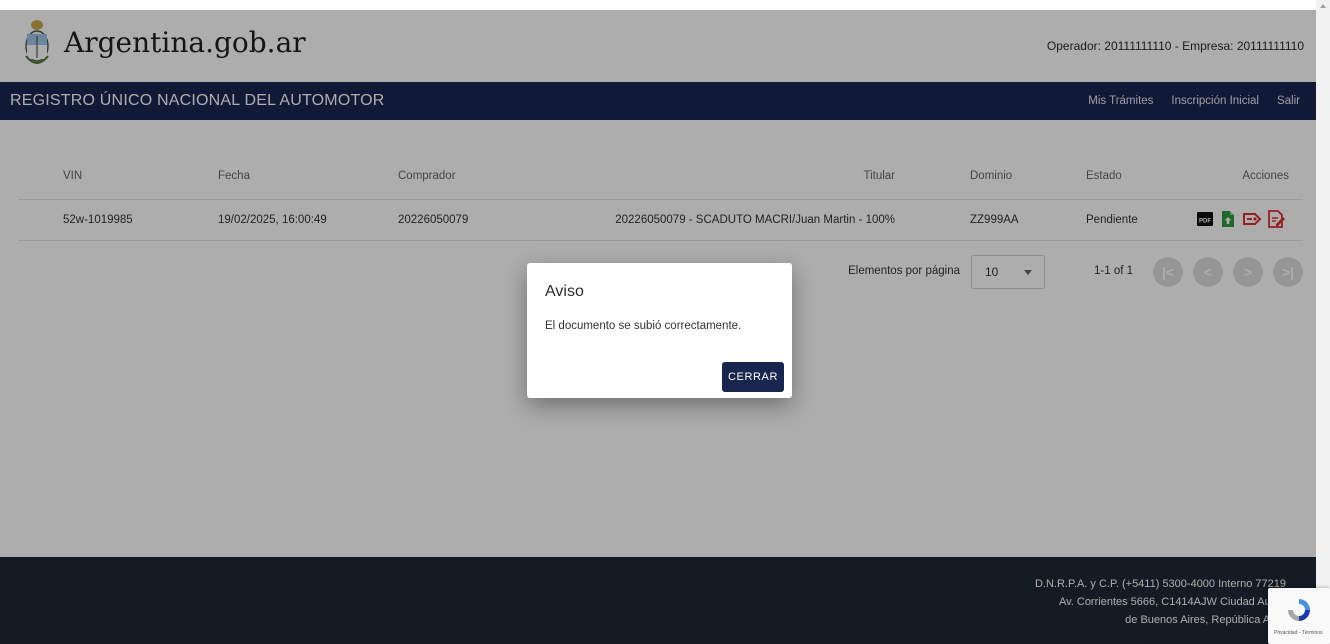 The width and height of the screenshot is (1330, 644). Describe the element at coordinates (1299, 610) in the screenshot. I see `recaptcha-icon` at that location.